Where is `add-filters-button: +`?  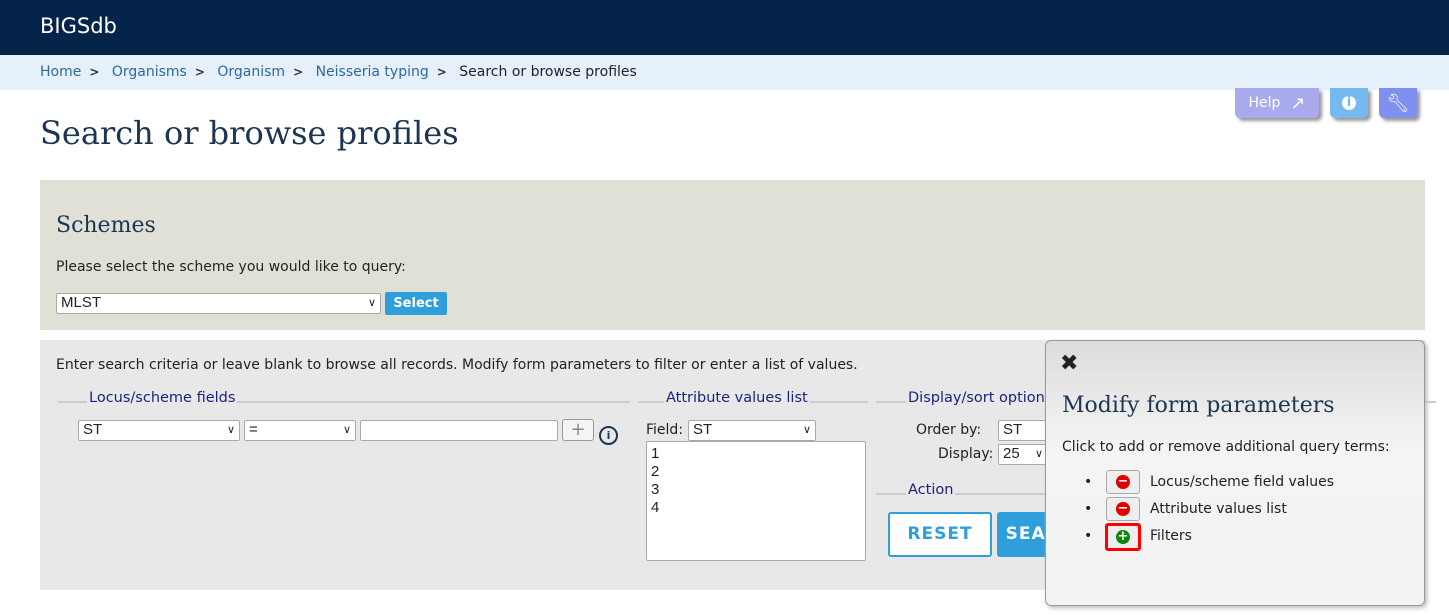 add-filters-button: + is located at coordinates (1123, 537).